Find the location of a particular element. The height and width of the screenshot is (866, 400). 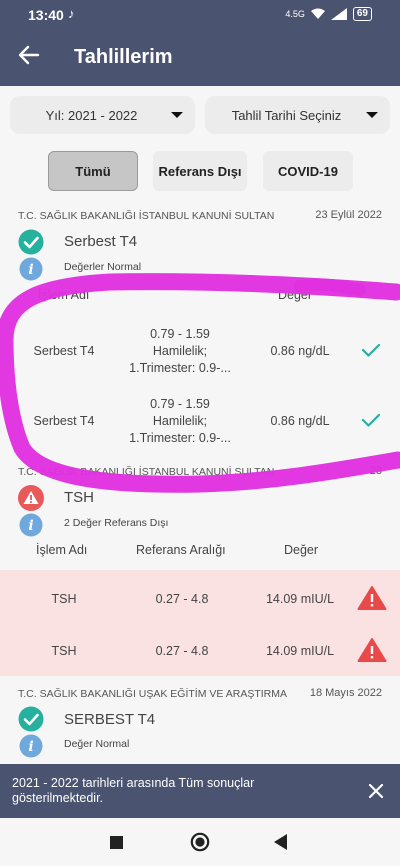

signal-bars-icon is located at coordinates (338, 14).